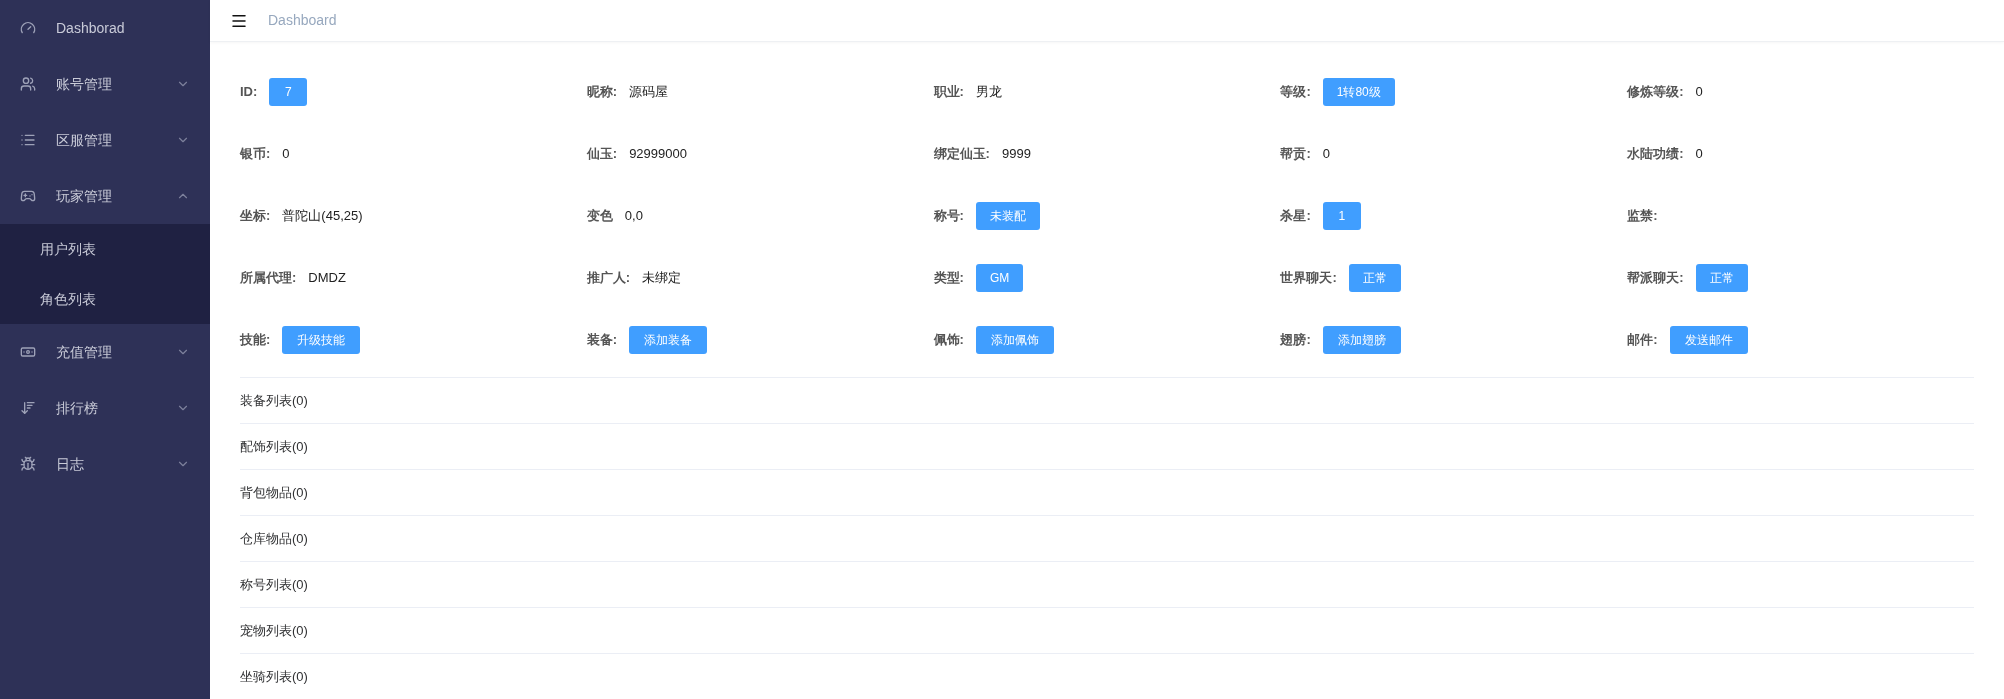 Image resolution: width=2004 pixels, height=699 pixels. What do you see at coordinates (28, 140) in the screenshot?
I see `list-icon` at bounding box center [28, 140].